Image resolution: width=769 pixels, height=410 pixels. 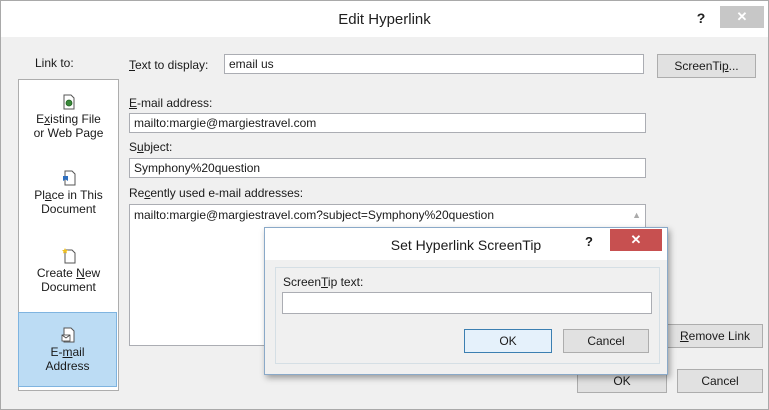 What do you see at coordinates (589, 242) in the screenshot?
I see `screentip-help-button: ?` at bounding box center [589, 242].